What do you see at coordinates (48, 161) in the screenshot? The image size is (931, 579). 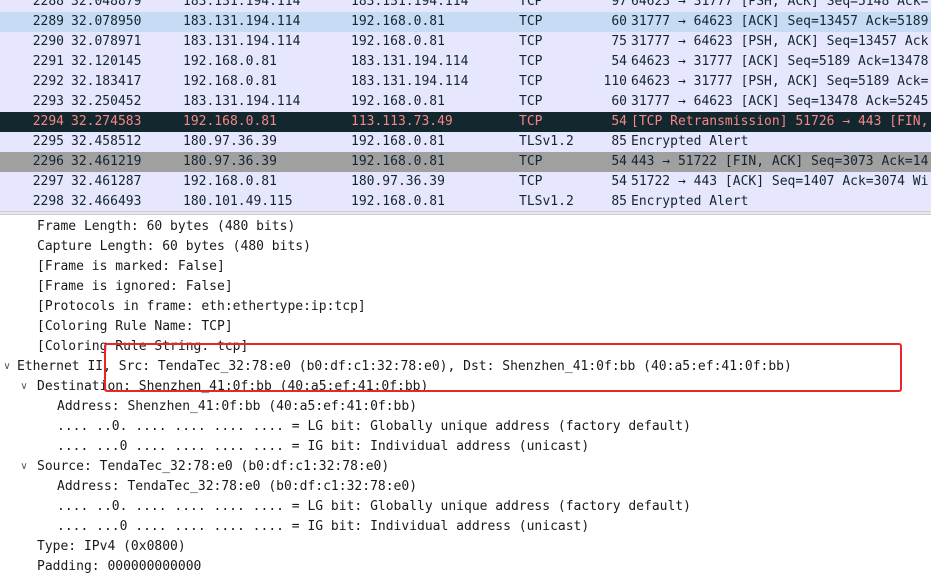 I see `packet-number-cell: 2296` at bounding box center [48, 161].